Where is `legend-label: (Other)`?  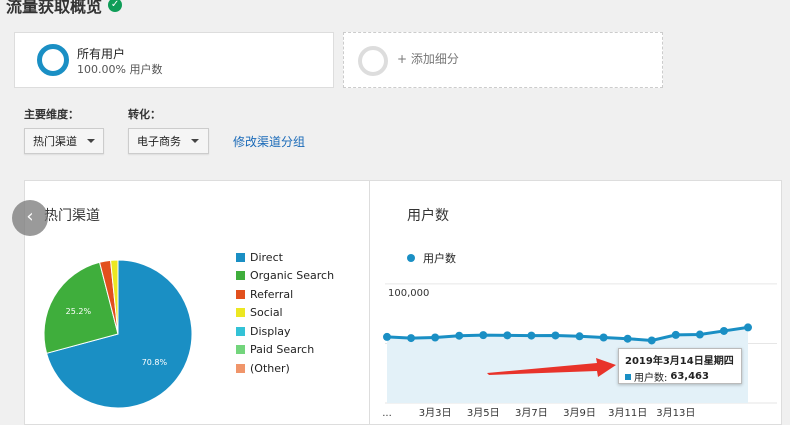 legend-label: (Other) is located at coordinates (270, 368).